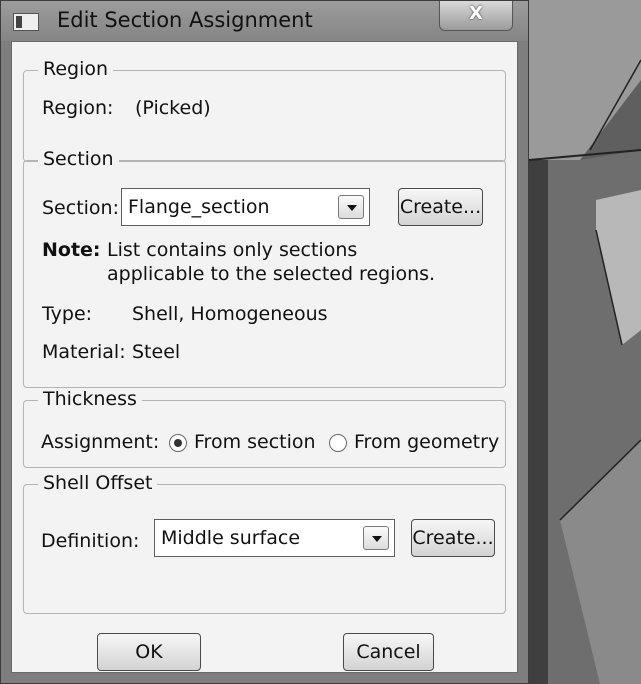 This screenshot has height=684, width=641. What do you see at coordinates (67, 314) in the screenshot?
I see `type-label: Type:` at bounding box center [67, 314].